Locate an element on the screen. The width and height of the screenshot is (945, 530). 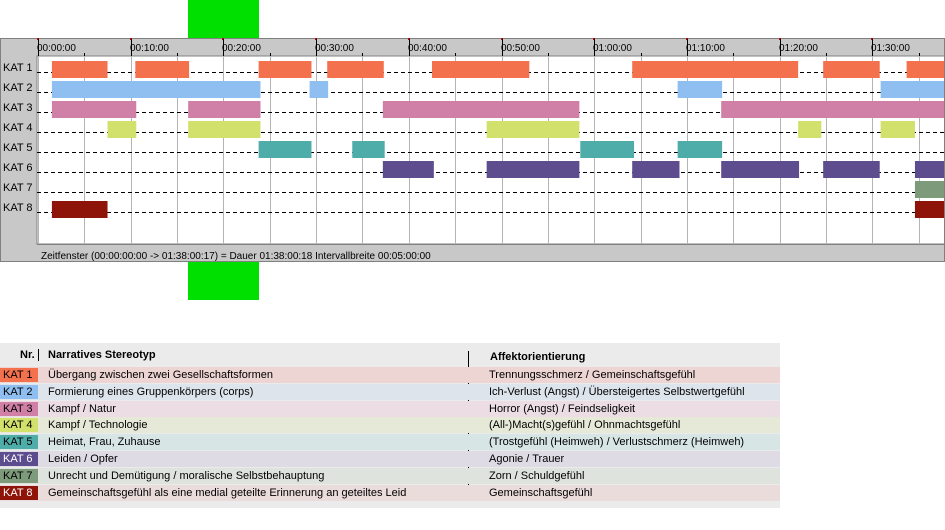
legend-affect: Agonie / Trauer is located at coordinates (527, 459).